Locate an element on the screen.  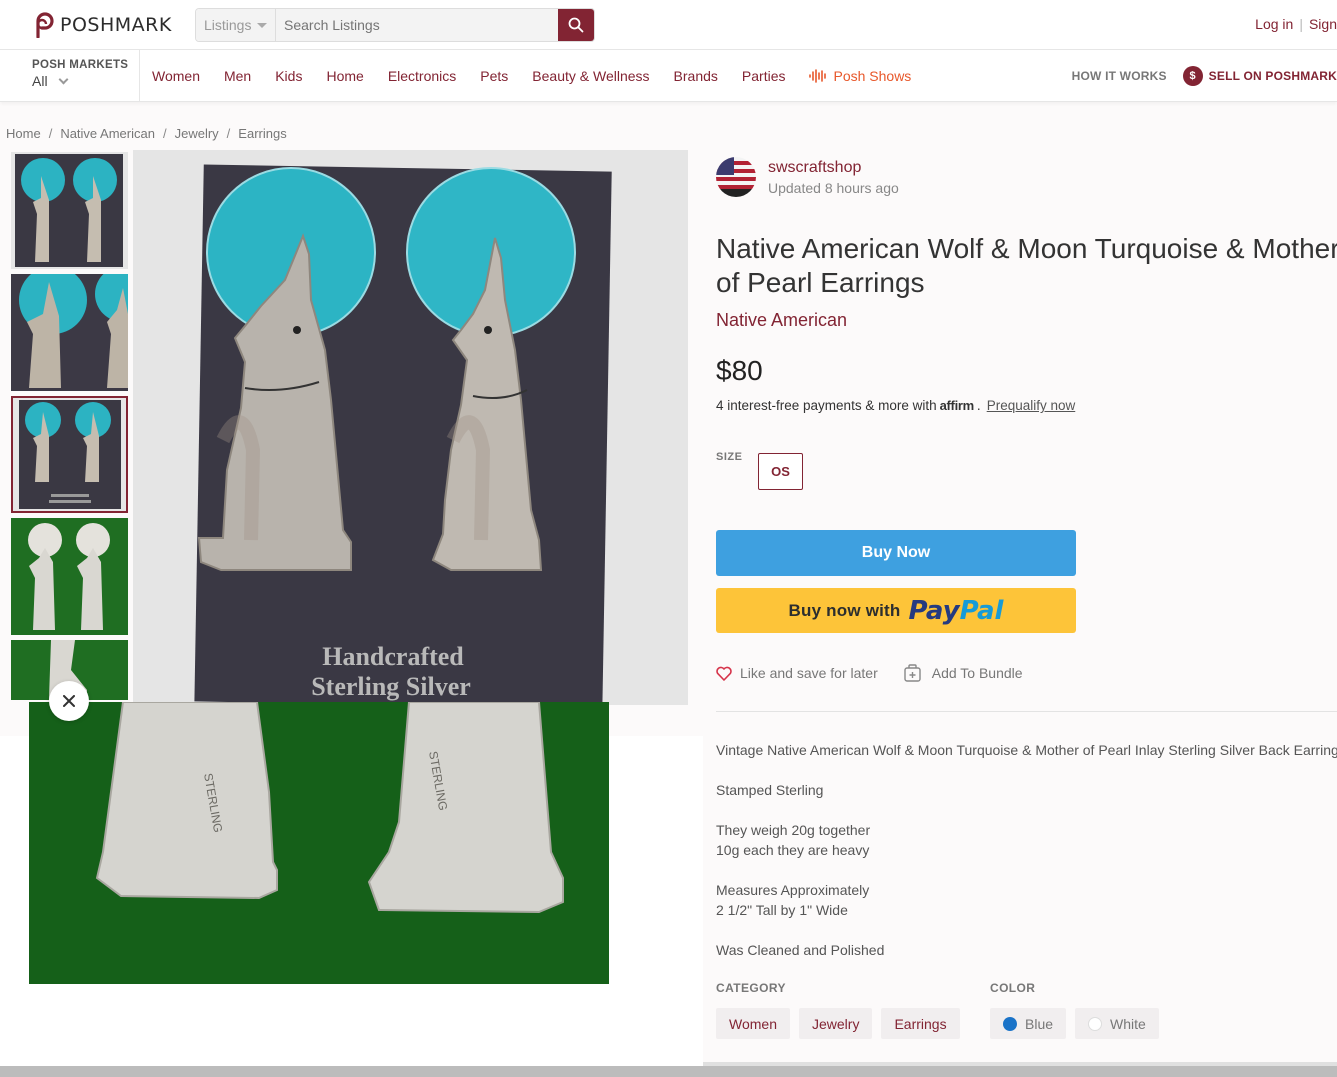
search-scope-label: Listings is located at coordinates (228, 25).